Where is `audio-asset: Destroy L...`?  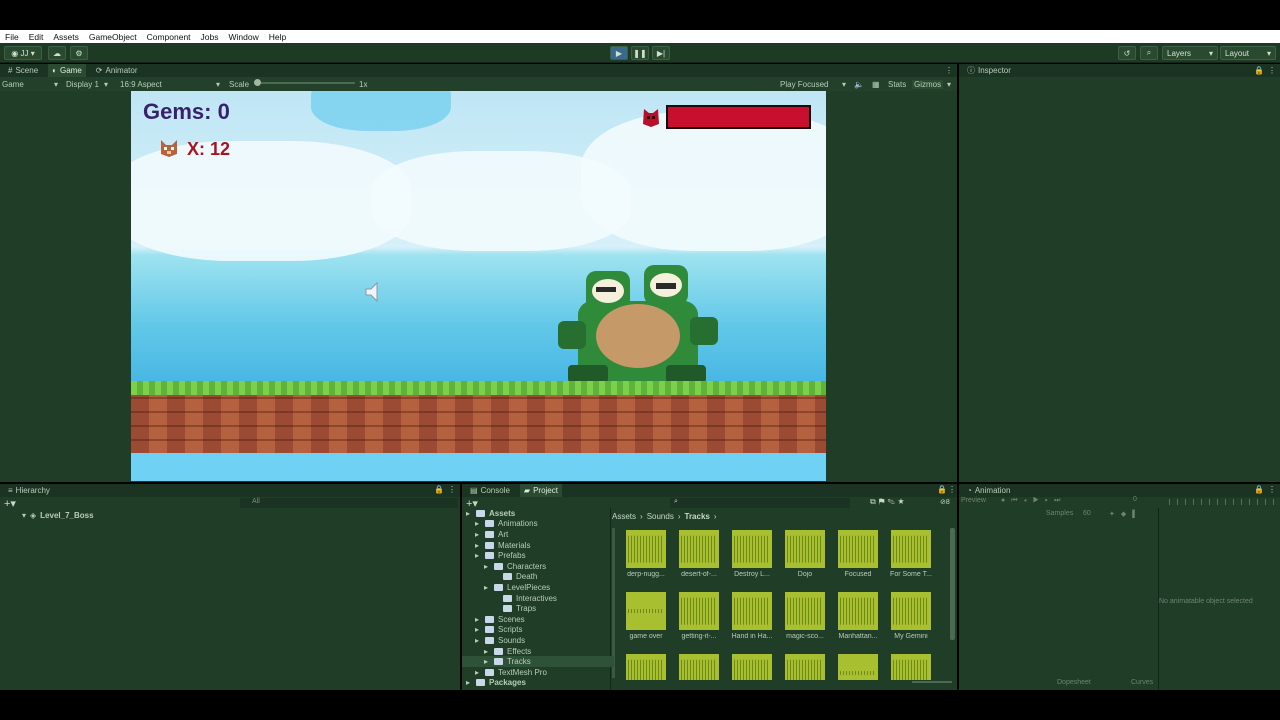
audio-asset: Destroy L... is located at coordinates (752, 554).